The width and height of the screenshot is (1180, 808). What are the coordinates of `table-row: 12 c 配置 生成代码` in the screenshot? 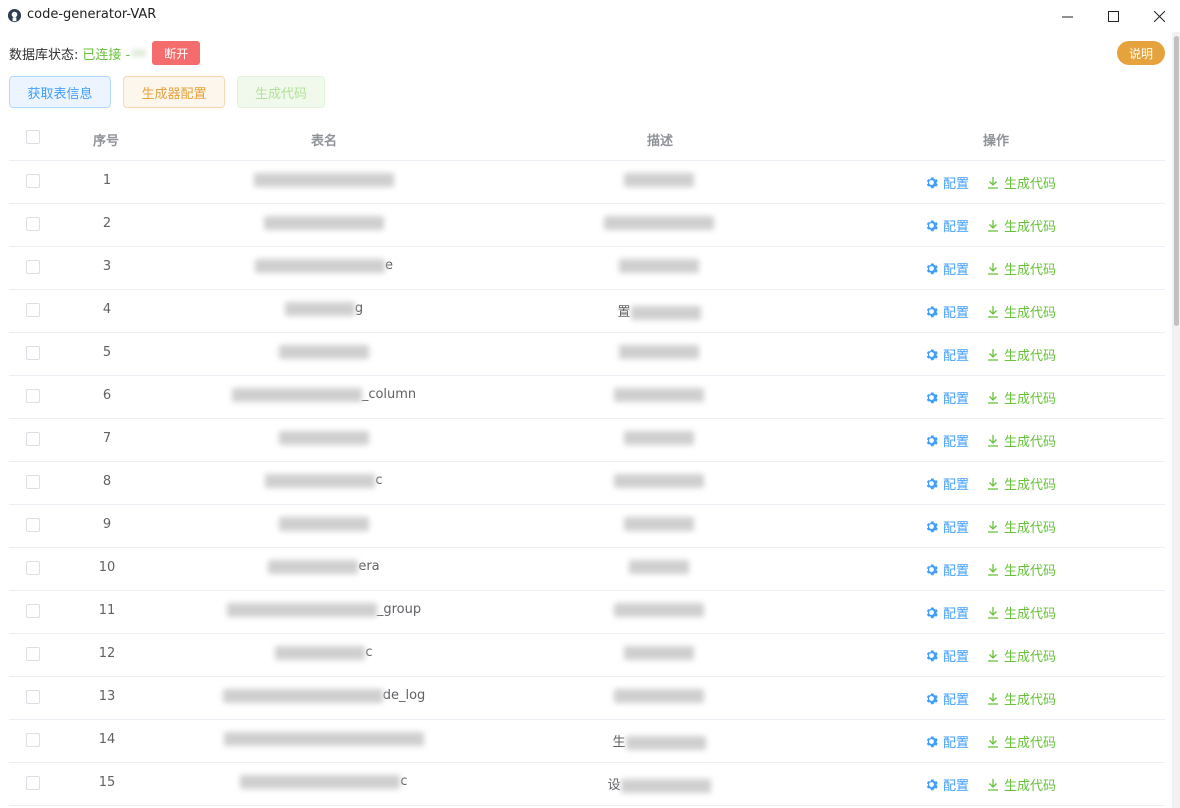 It's located at (587, 655).